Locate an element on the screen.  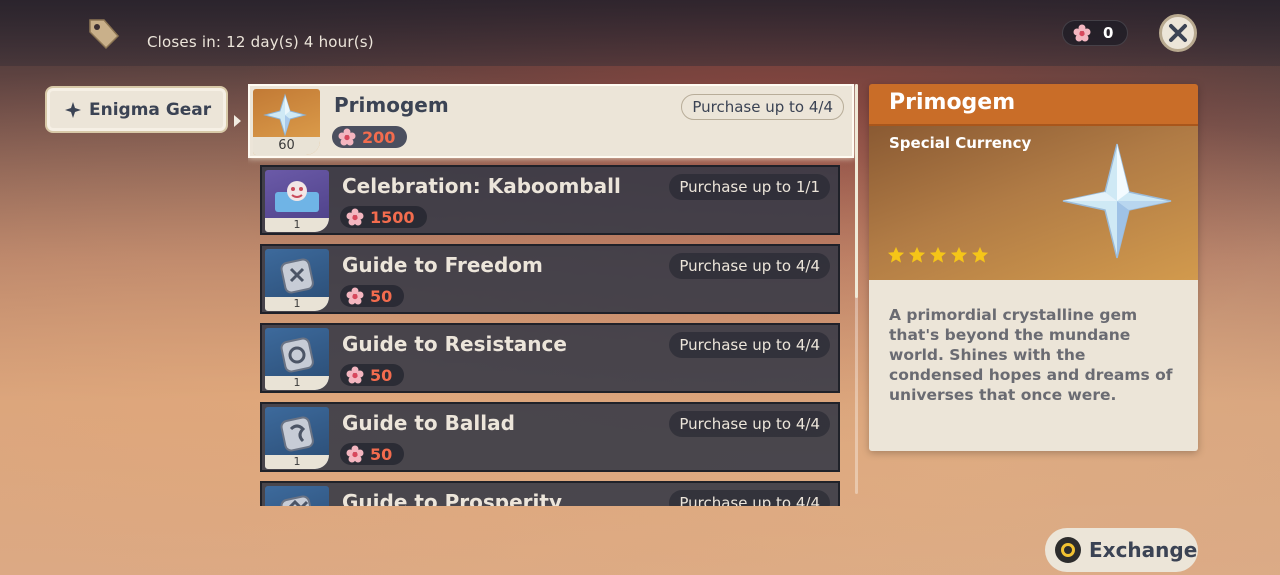
detail-title: Primogem is located at coordinates (952, 102).